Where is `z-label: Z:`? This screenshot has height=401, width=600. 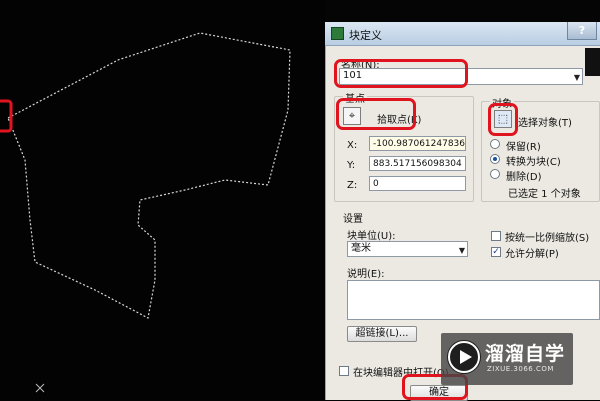
z-label: Z: is located at coordinates (352, 185).